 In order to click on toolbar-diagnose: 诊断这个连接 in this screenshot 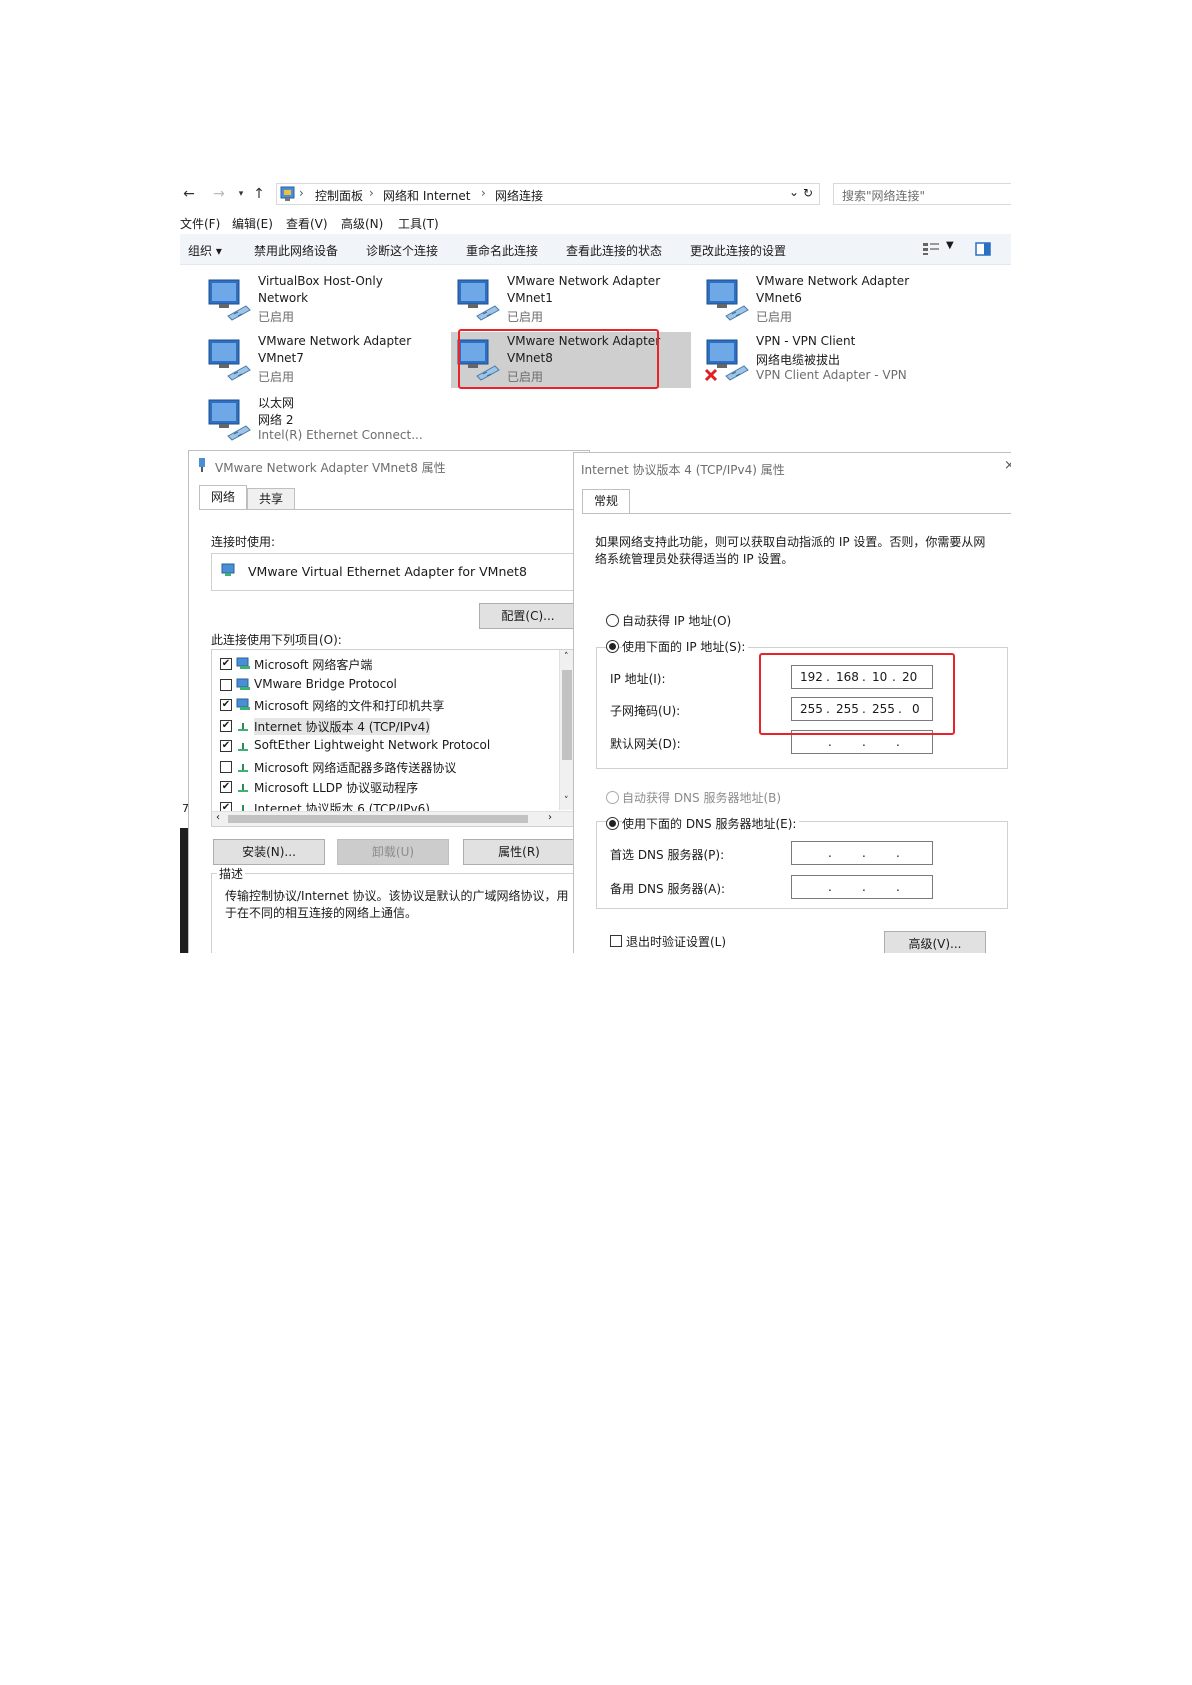, I will do `click(402, 250)`.